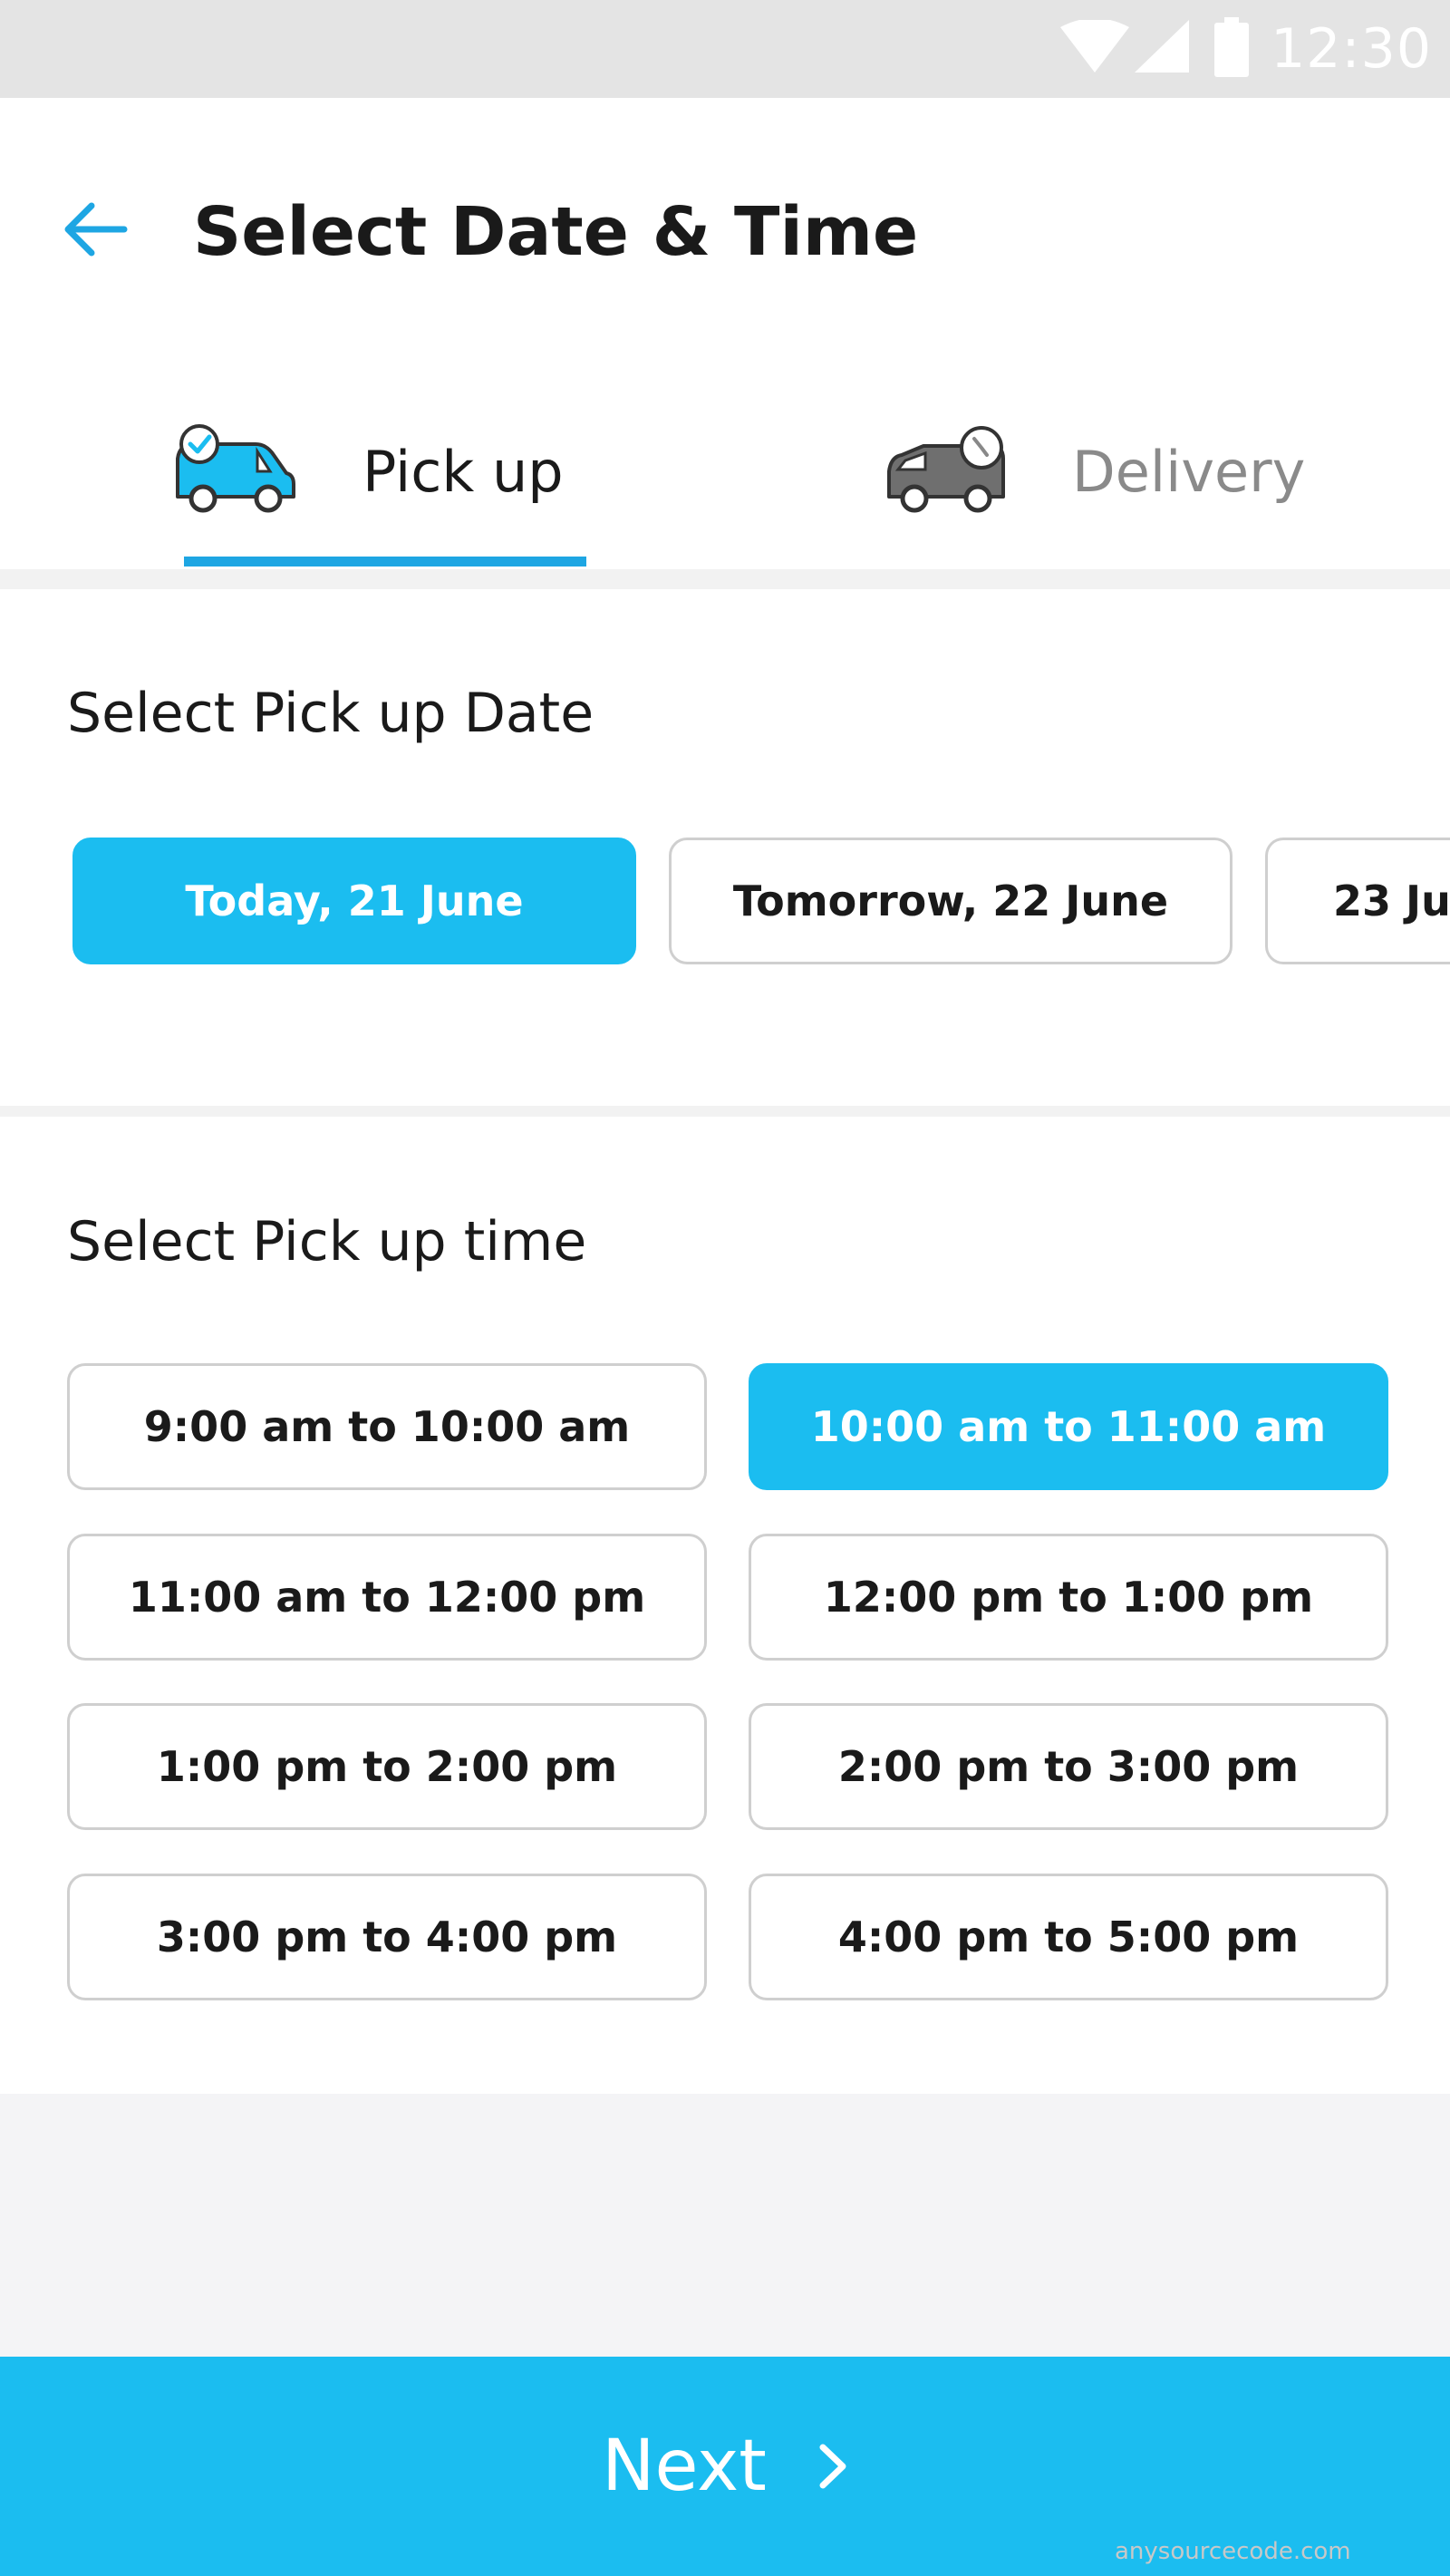 The width and height of the screenshot is (1450, 2576). I want to click on tab-pickup-label: Pick up, so click(463, 471).